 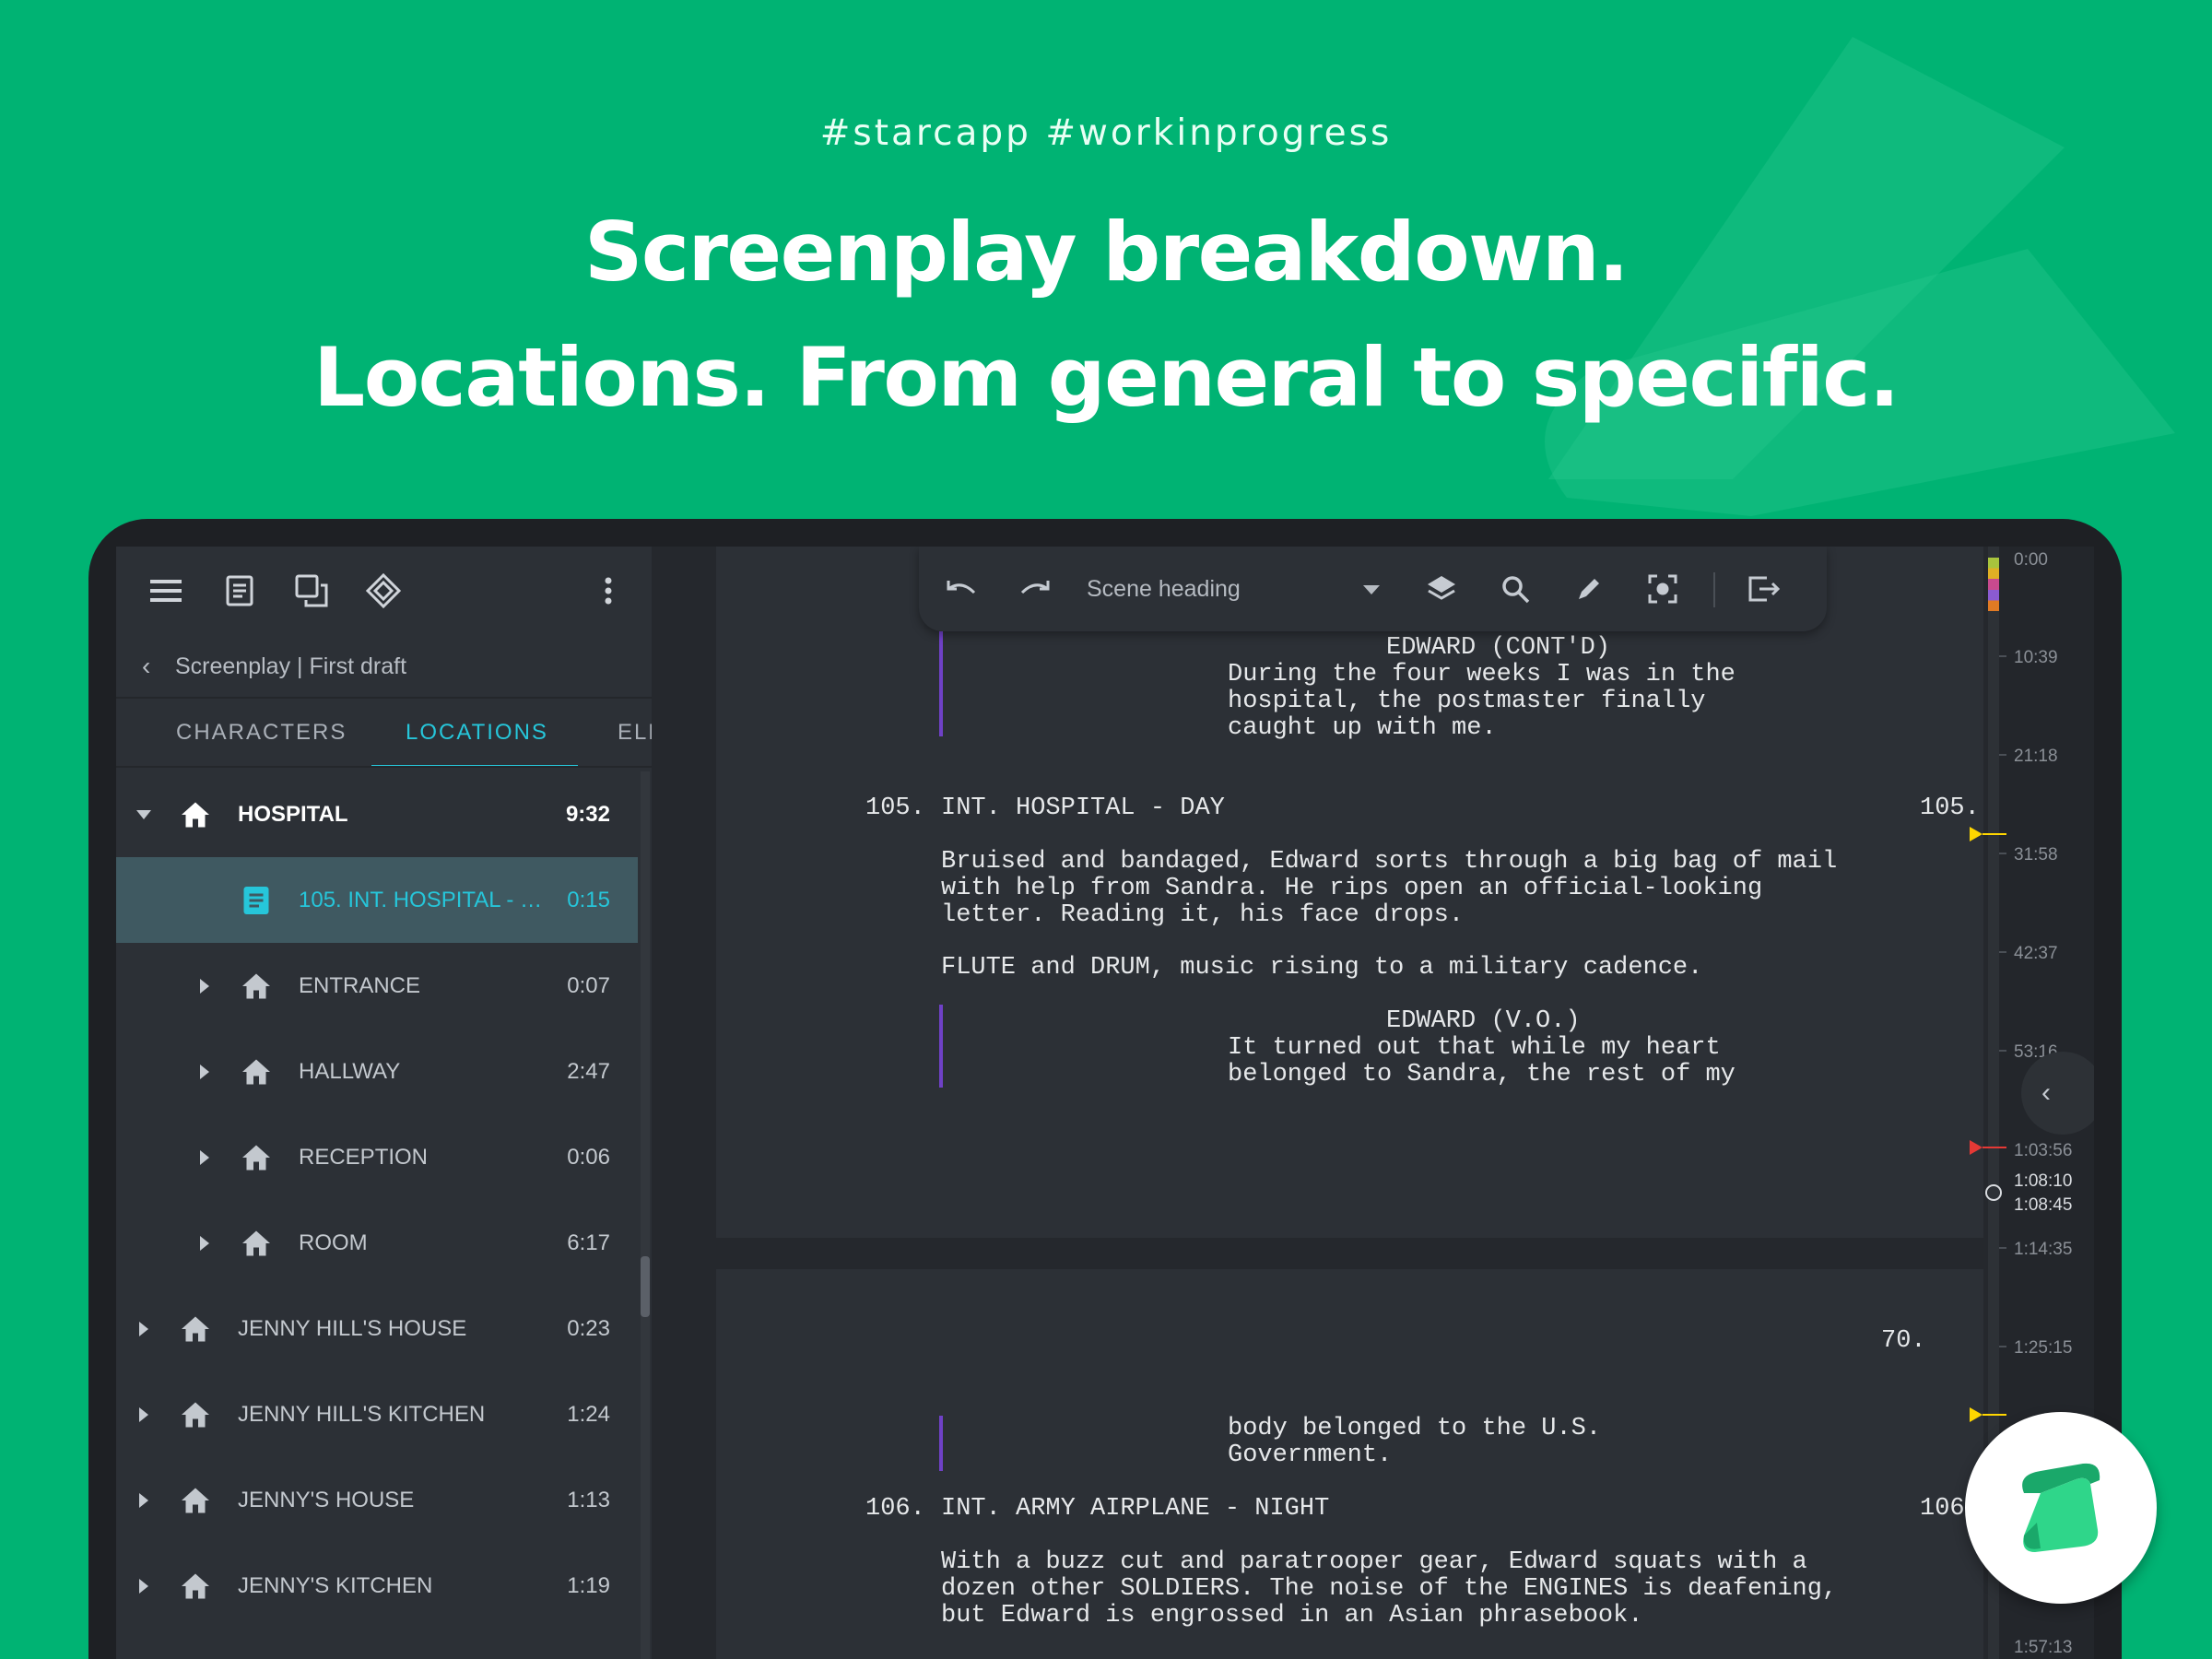 What do you see at coordinates (1483, 1021) in the screenshot?
I see `character-name: EDWARD (V.O.)` at bounding box center [1483, 1021].